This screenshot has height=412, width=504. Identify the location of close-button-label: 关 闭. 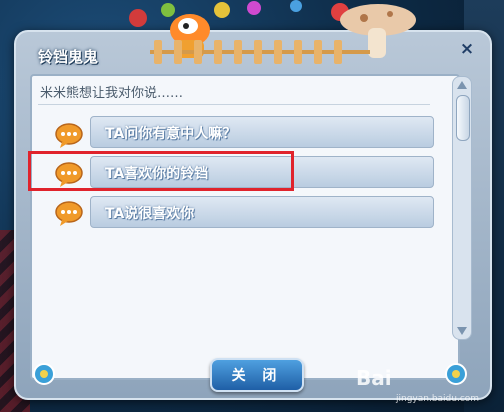
(257, 376).